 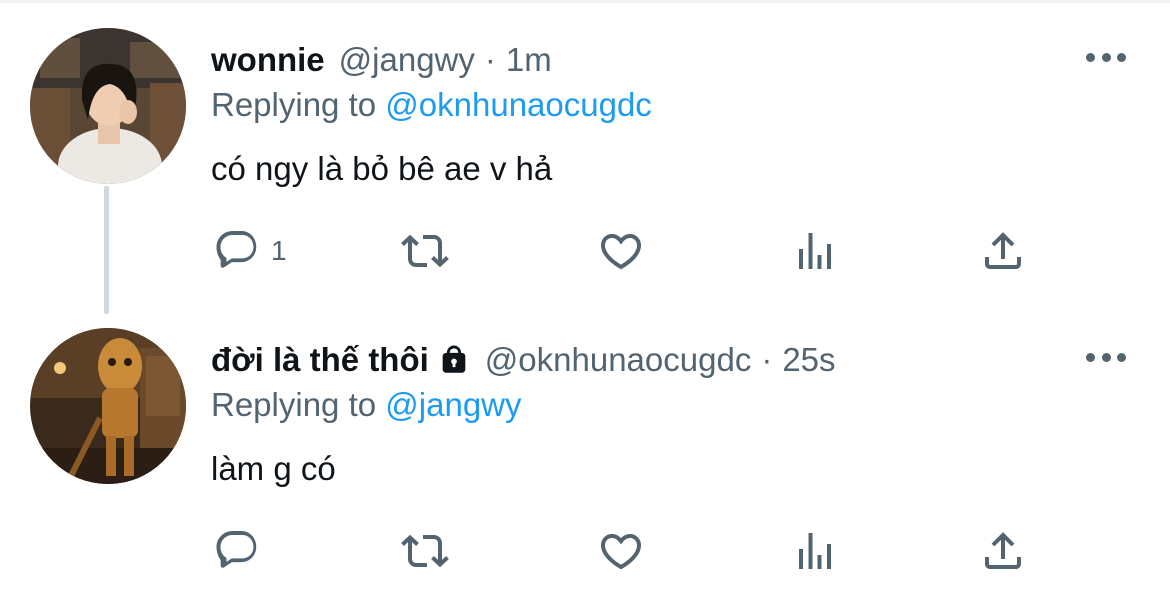 I want to click on tweet-header: wonnie @jangwy · 1m, so click(x=381, y=60).